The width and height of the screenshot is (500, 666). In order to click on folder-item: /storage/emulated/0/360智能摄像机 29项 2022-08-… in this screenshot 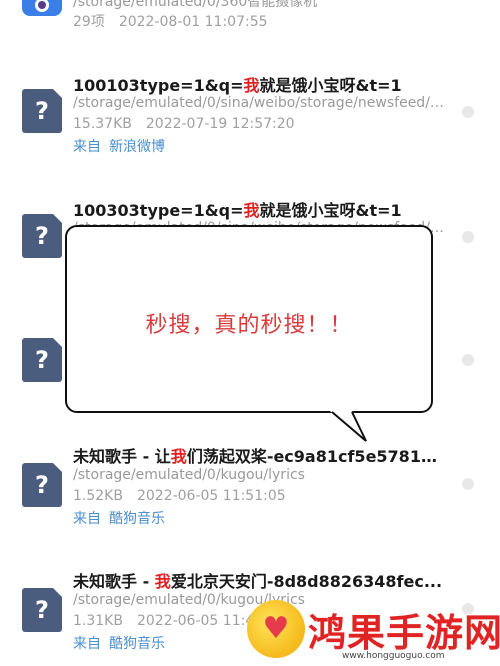, I will do `click(250, 16)`.